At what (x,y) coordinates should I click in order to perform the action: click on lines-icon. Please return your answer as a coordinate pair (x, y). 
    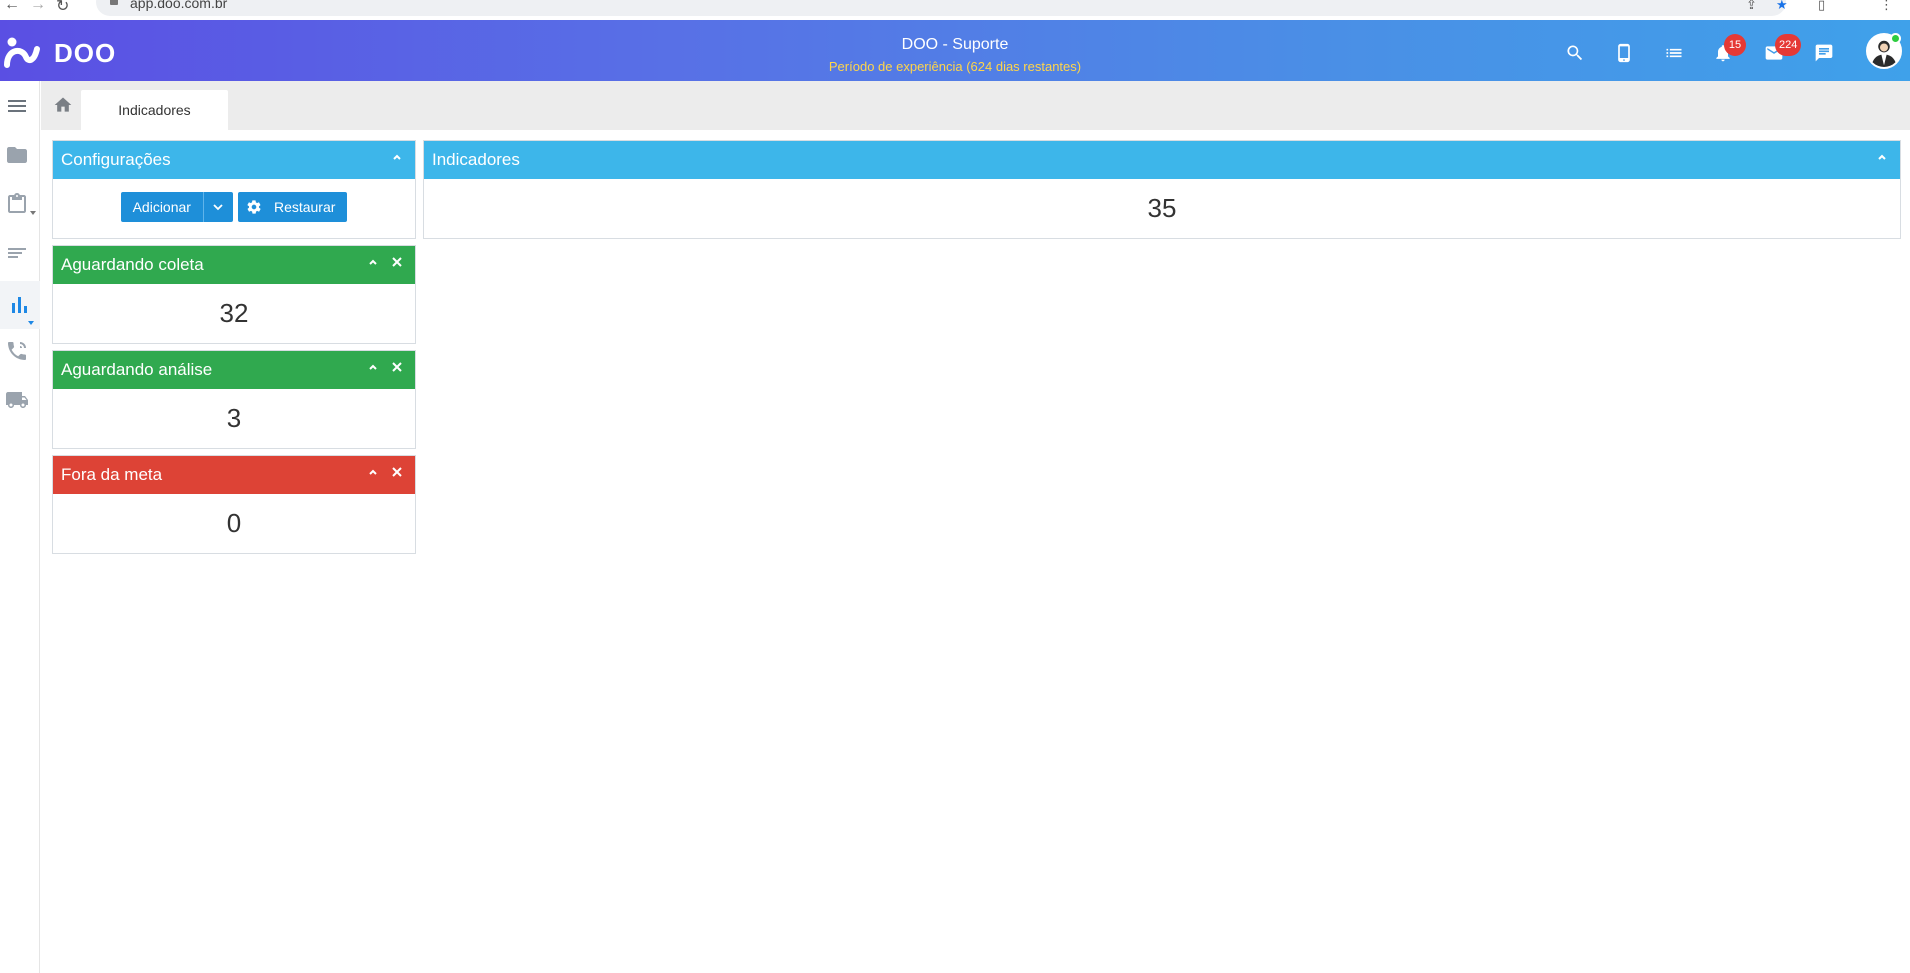
    Looking at the image, I should click on (17, 253).